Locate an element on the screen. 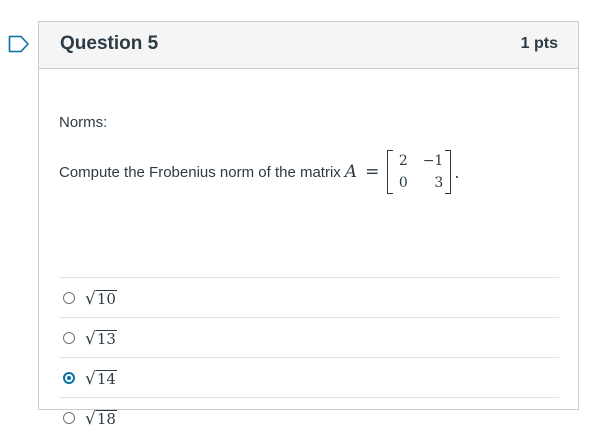 The image size is (595, 437). matrix-cell: 0 is located at coordinates (403, 183).